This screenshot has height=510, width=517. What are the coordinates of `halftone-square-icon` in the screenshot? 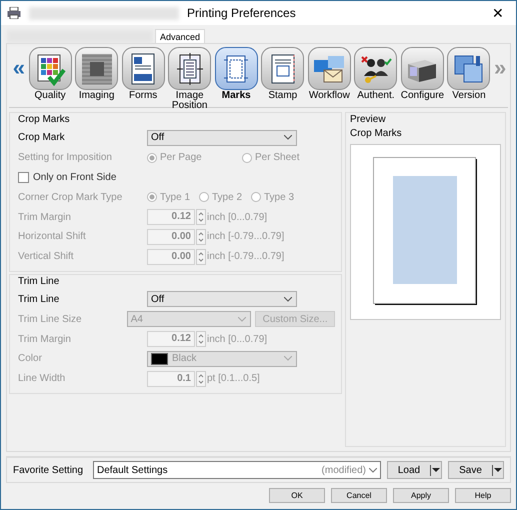 It's located at (97, 69).